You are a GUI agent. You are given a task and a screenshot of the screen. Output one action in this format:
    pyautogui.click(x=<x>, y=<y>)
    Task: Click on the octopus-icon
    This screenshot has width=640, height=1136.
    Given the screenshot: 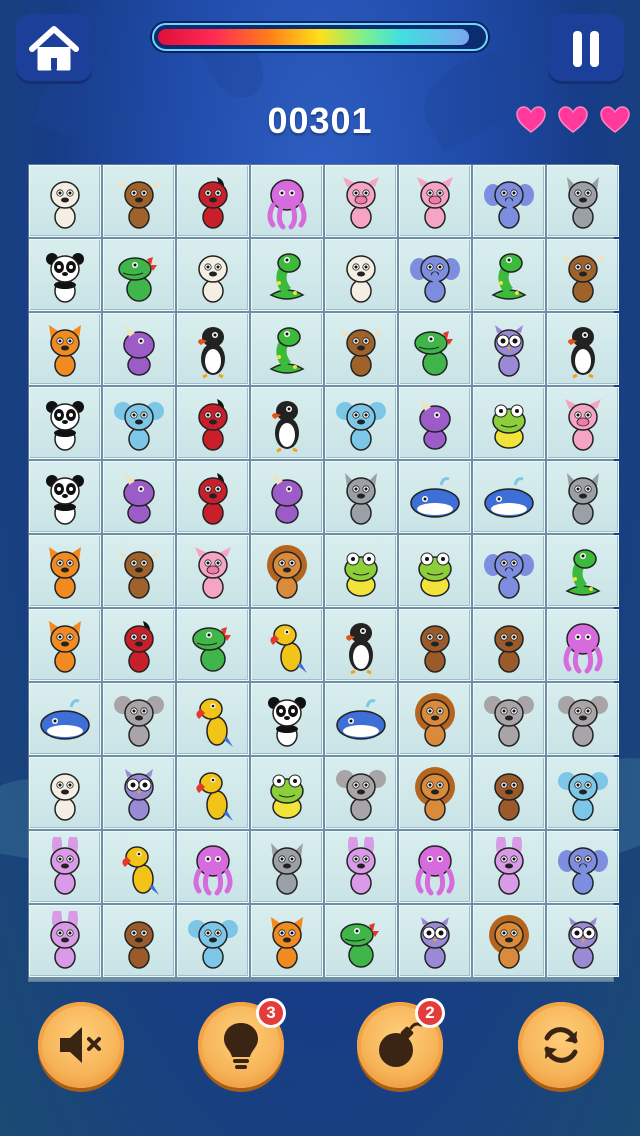 What is the action you would take?
    pyautogui.click(x=213, y=870)
    